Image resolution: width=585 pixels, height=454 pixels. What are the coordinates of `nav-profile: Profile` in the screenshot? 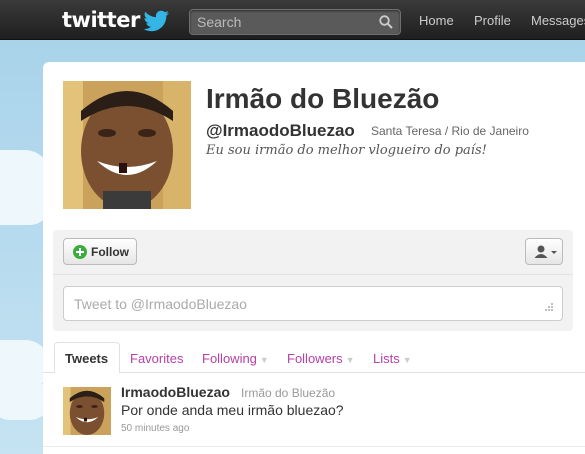 It's located at (492, 20).